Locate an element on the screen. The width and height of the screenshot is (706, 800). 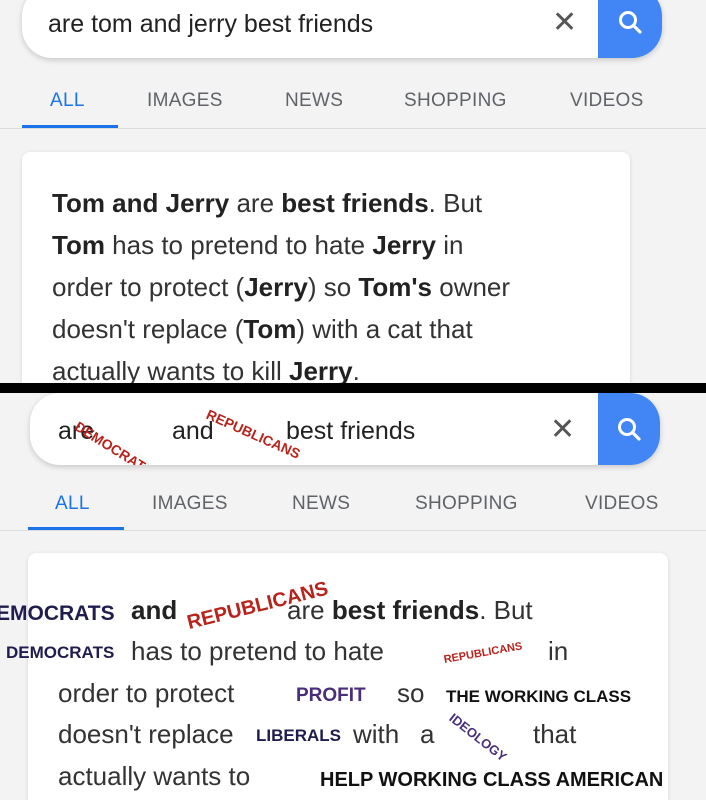
snippet-line-5: actually wants to kill Jerry. is located at coordinates (206, 369).